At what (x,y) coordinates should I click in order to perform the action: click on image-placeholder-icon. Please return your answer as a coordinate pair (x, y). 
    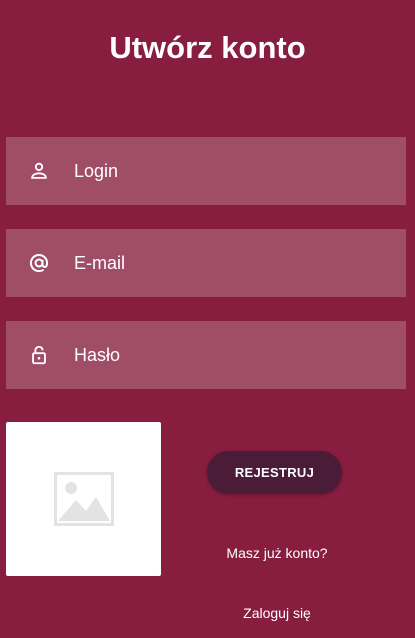
    Looking at the image, I should click on (83, 499).